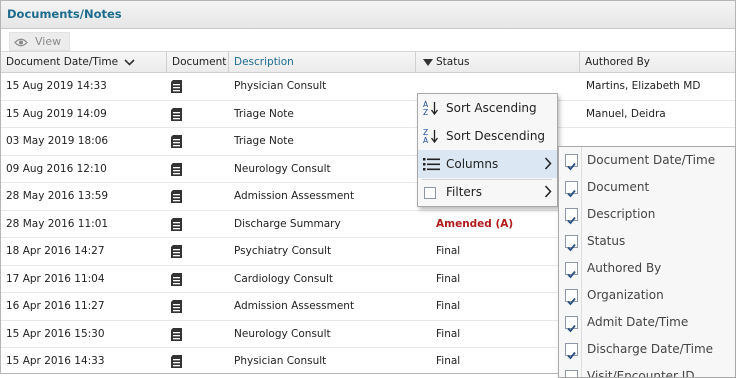  What do you see at coordinates (621, 214) in the screenshot?
I see `column-toggle-label: Description` at bounding box center [621, 214].